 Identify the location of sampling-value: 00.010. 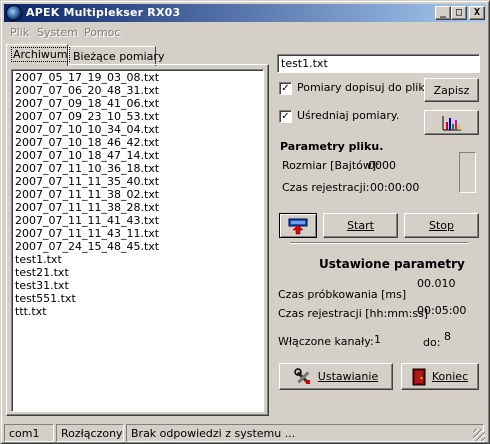
(436, 283).